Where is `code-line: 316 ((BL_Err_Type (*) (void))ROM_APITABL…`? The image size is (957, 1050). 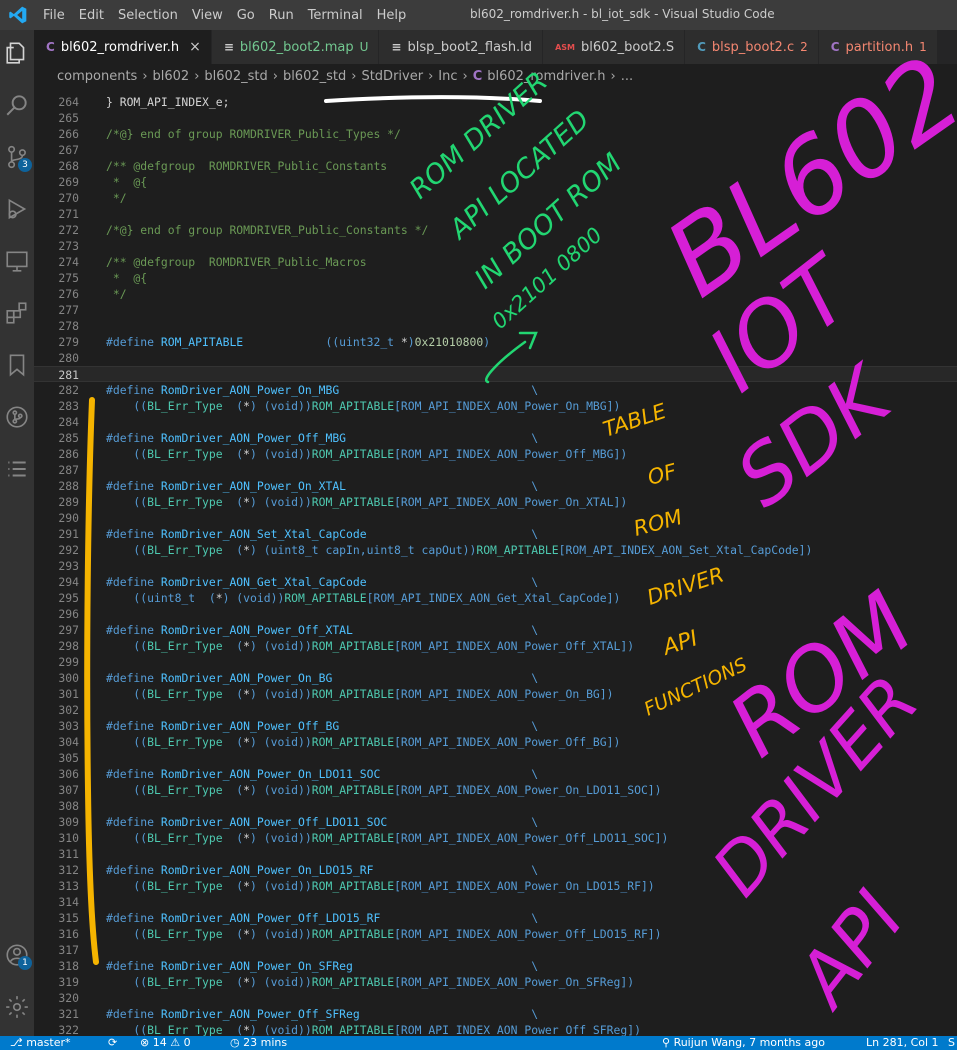 code-line: 316 ((BL_Err_Type (*) (void))ROM_APITABL… is located at coordinates (495, 934).